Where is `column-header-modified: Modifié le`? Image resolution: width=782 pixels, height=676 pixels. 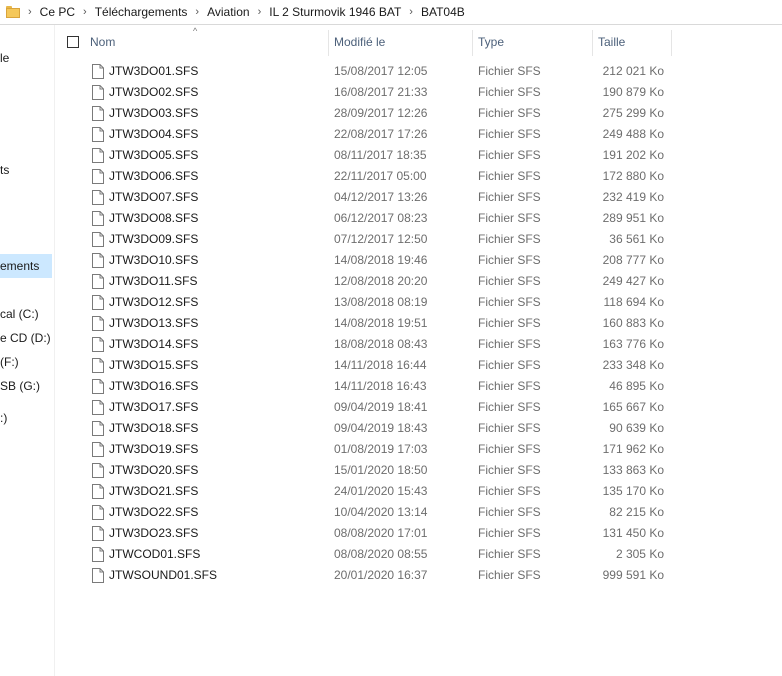
column-header-modified: Modifié le is located at coordinates (400, 42).